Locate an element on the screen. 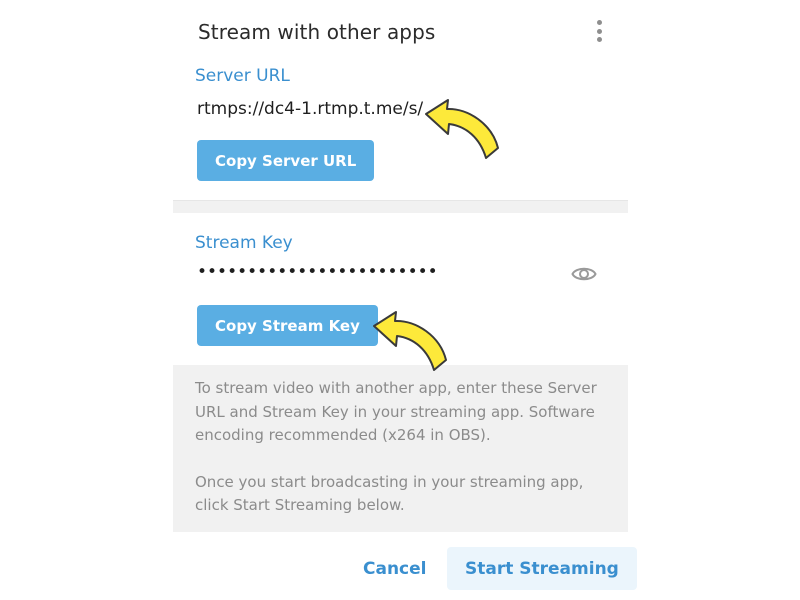  copy-stream-key-button: Copy Stream Key is located at coordinates (287, 325).